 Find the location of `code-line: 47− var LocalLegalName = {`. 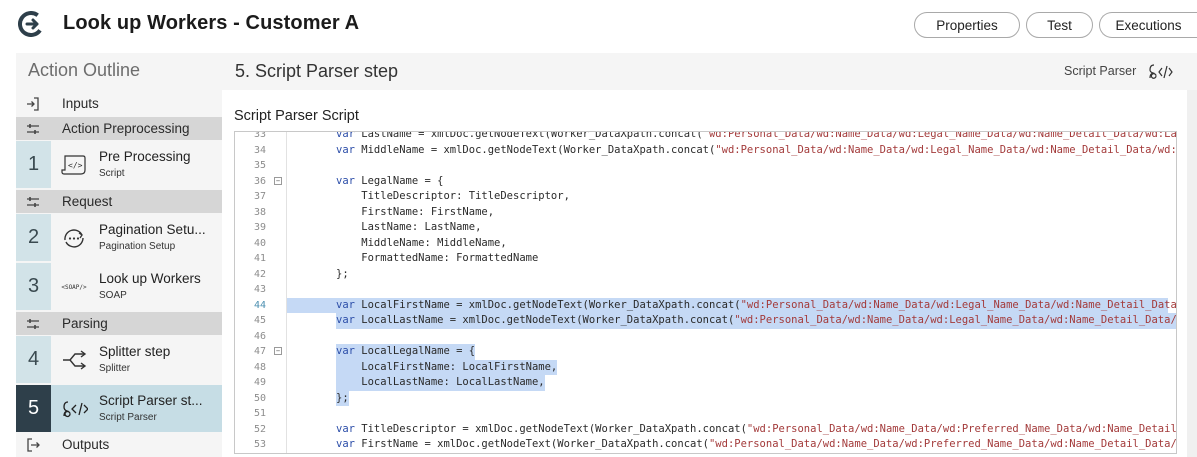

code-line: 47− var LocalLegalName = { is located at coordinates (705, 352).